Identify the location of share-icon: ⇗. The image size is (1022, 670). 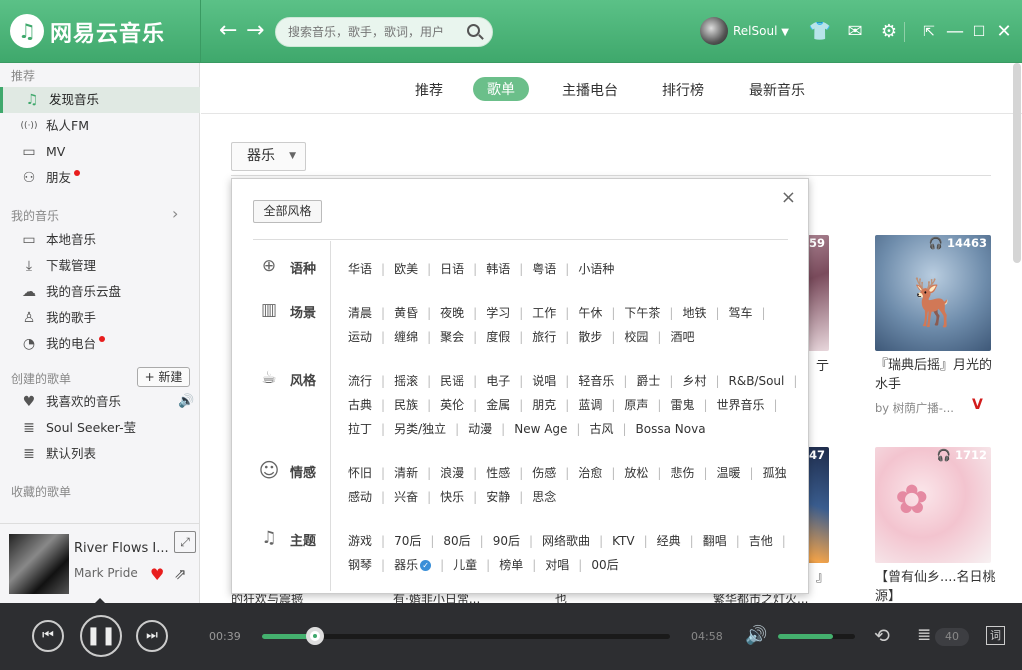
(180, 574).